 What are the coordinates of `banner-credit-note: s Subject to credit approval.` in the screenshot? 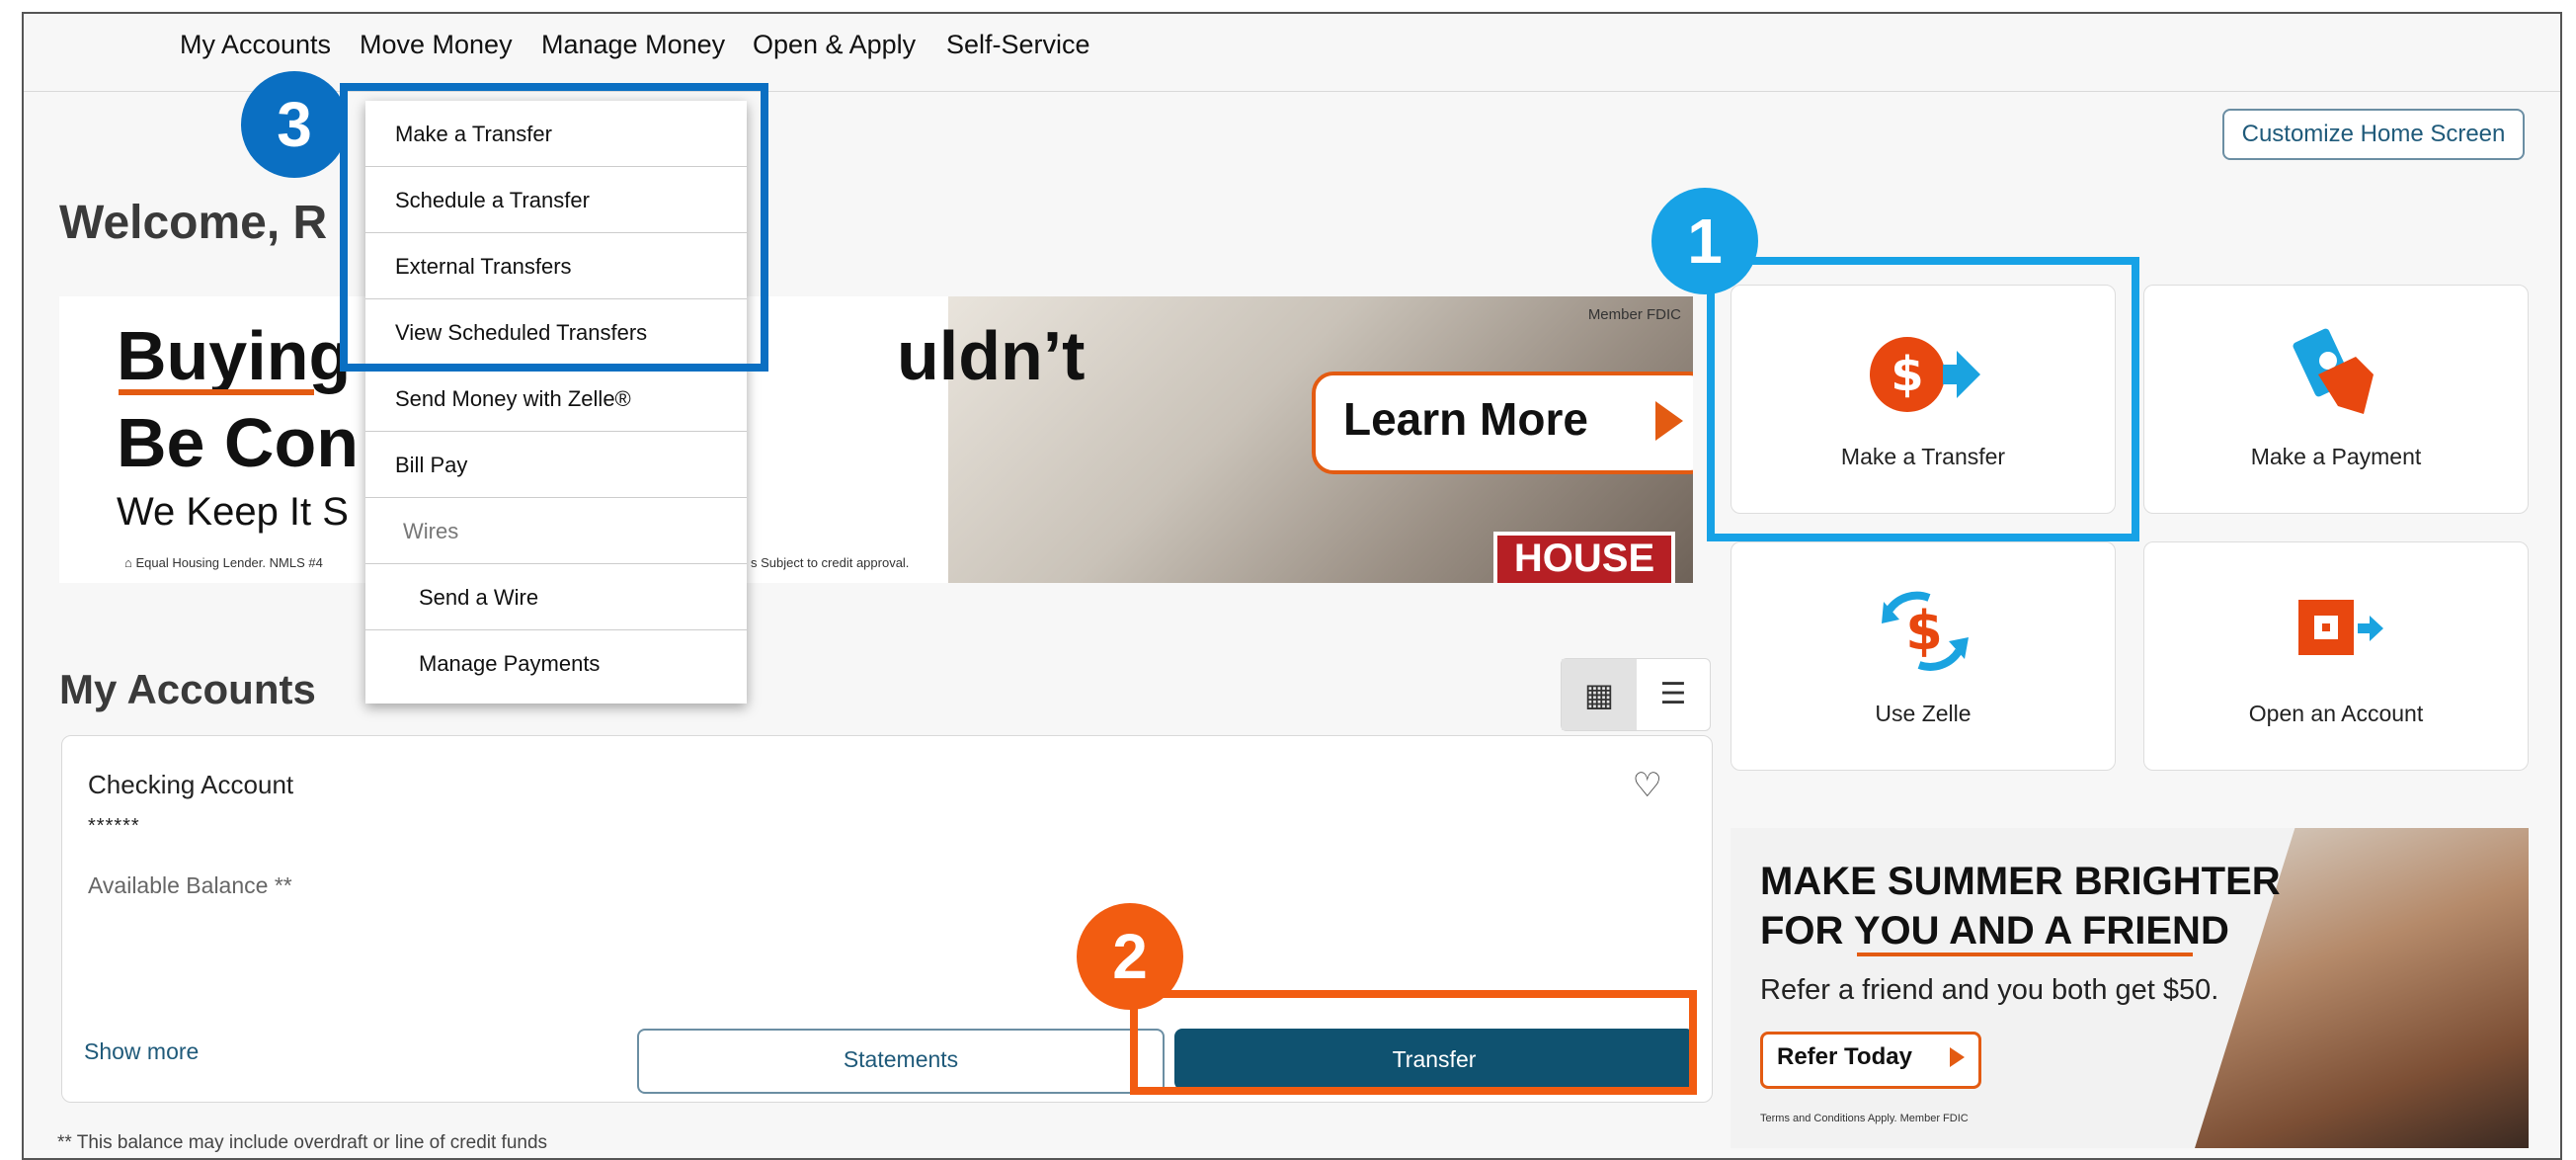 It's located at (830, 563).